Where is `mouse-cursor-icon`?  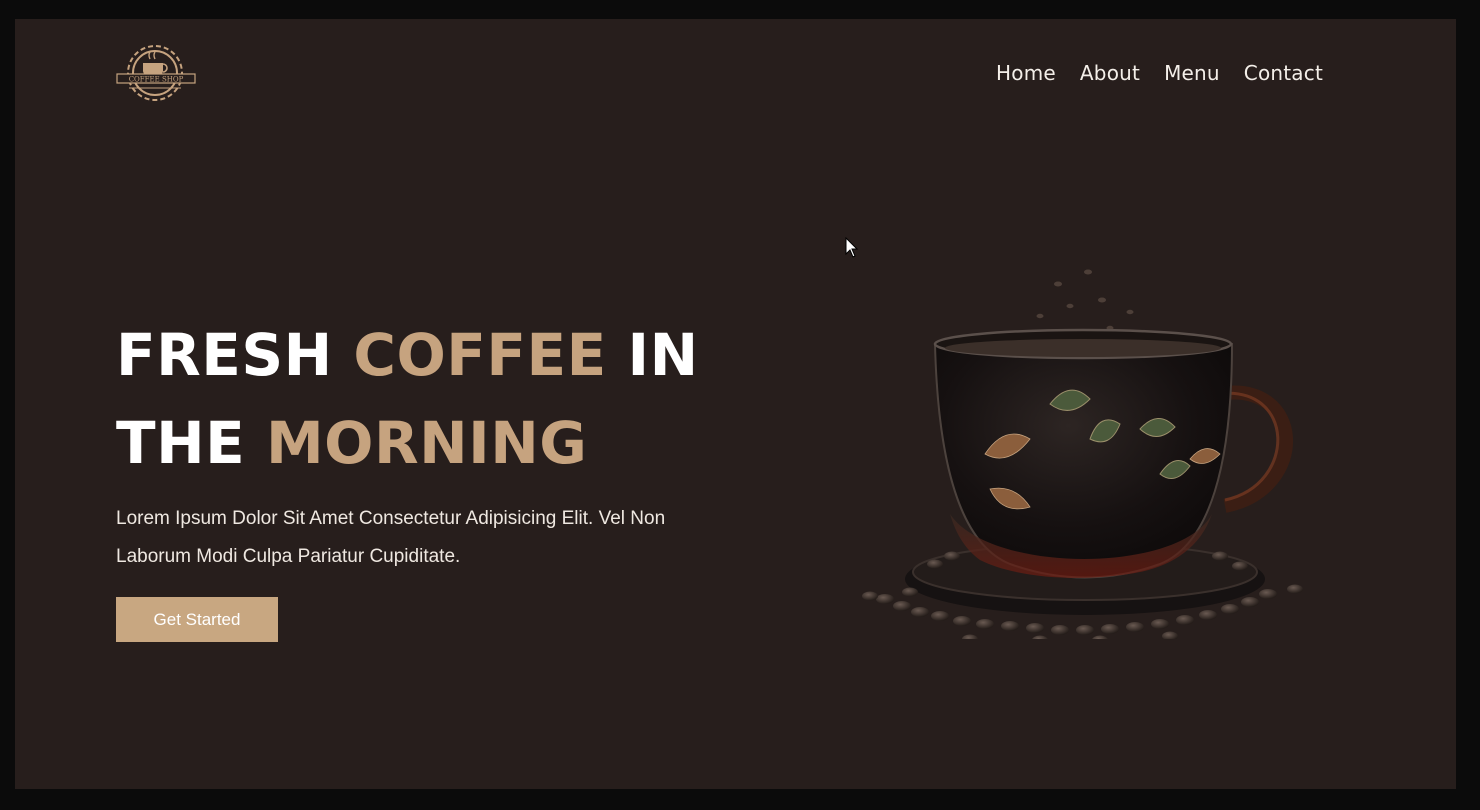 mouse-cursor-icon is located at coordinates (852, 247).